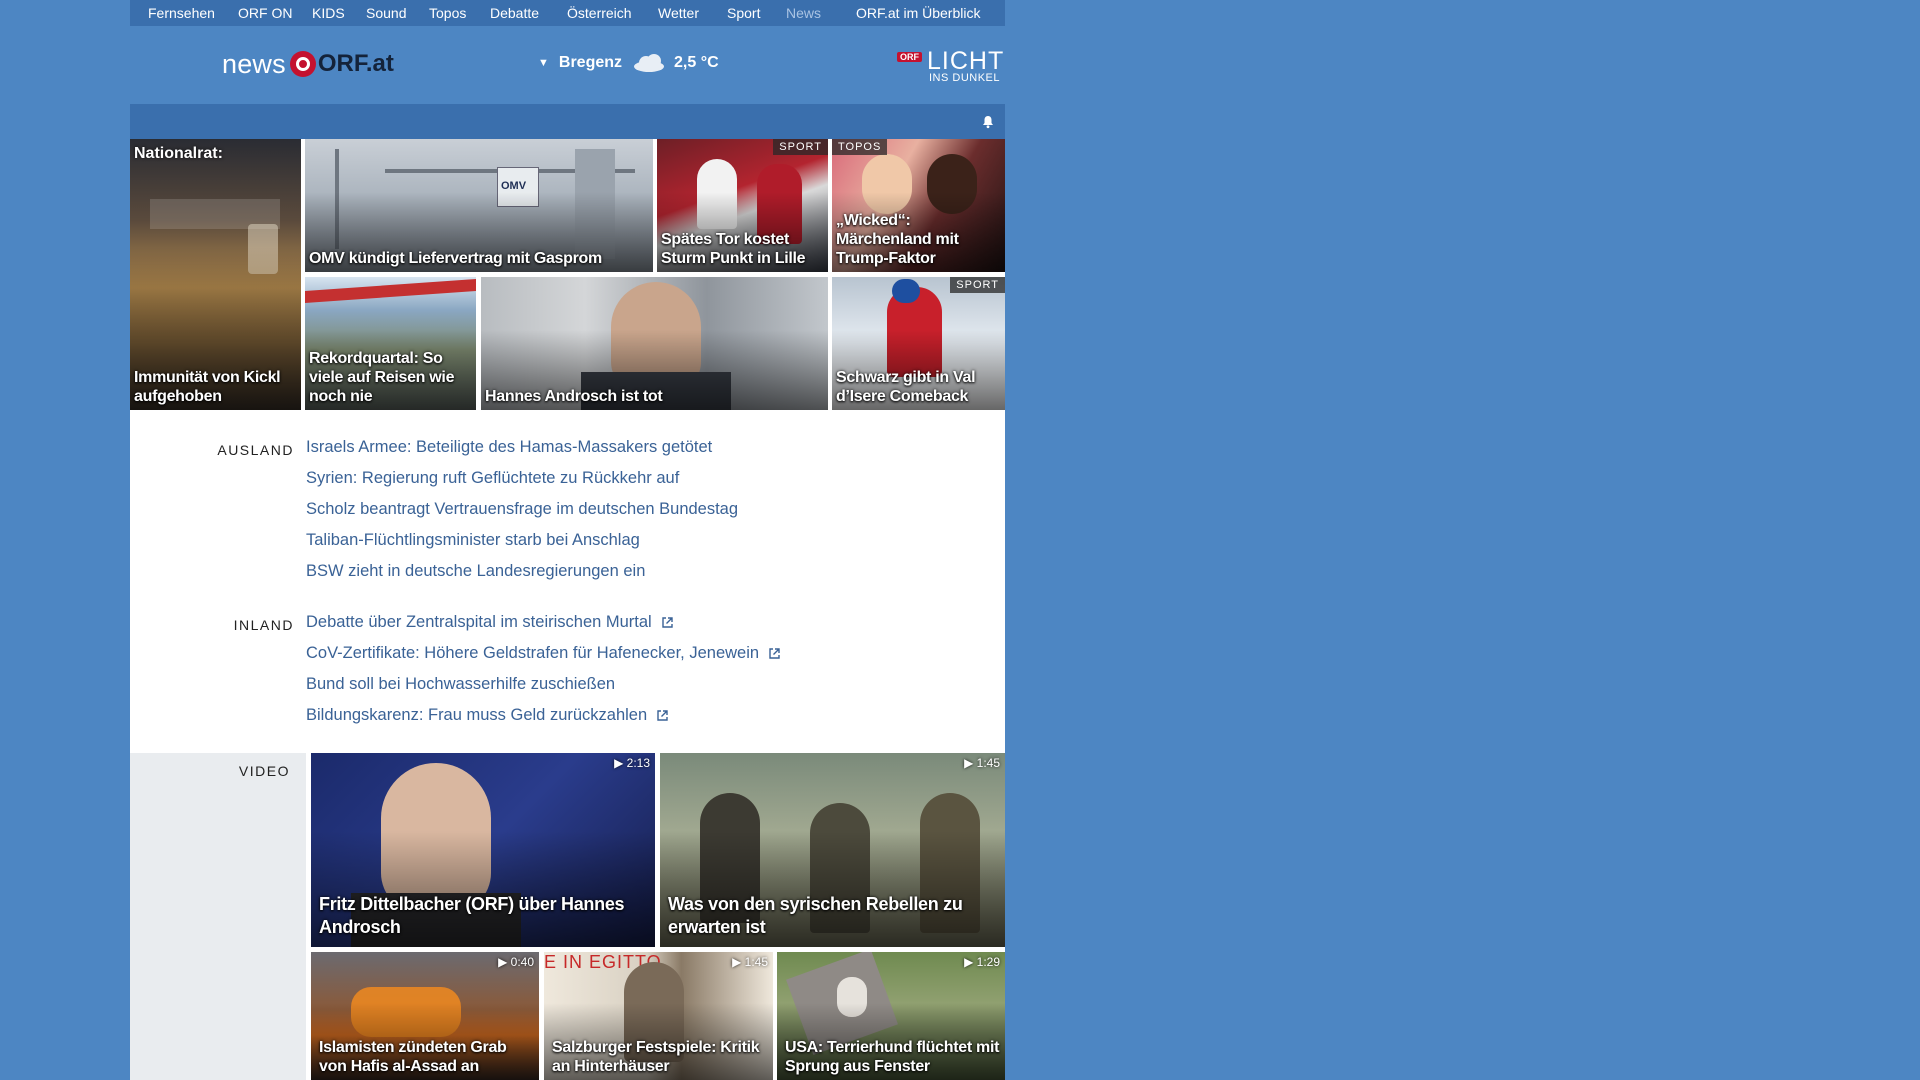 This screenshot has height=1080, width=1920. I want to click on teaser-topline: Nationalrat:, so click(178, 153).